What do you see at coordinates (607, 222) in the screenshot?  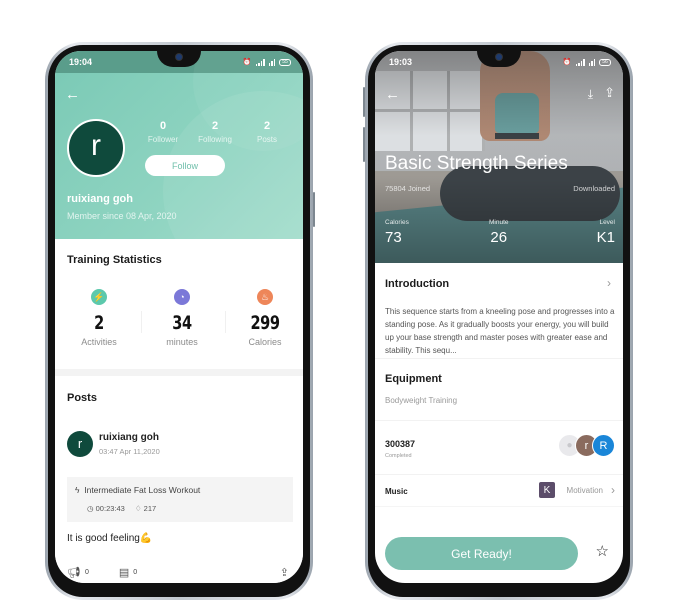 I see `stat-label: Level` at bounding box center [607, 222].